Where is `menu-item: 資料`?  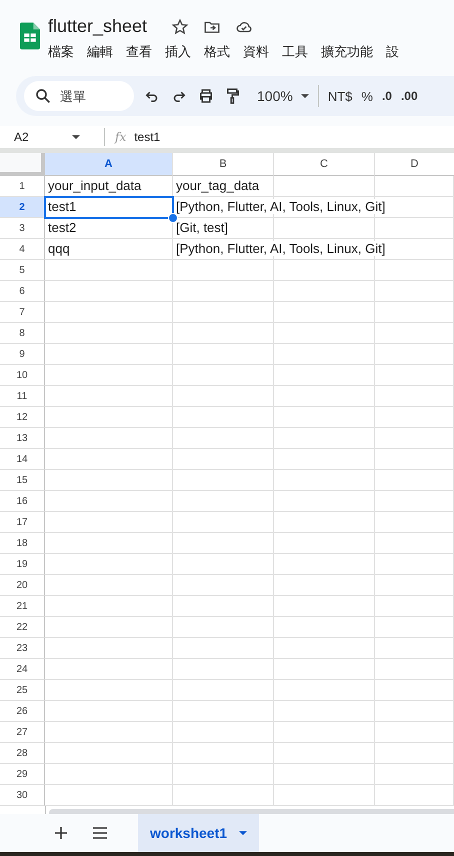 menu-item: 資料 is located at coordinates (256, 52).